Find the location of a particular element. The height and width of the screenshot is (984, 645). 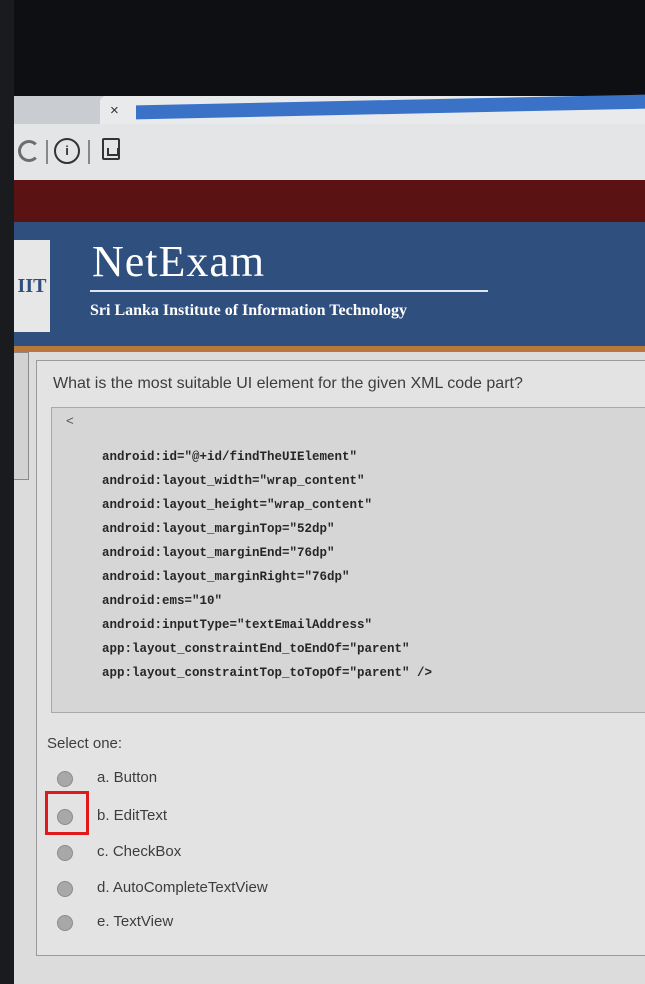

browser-toolbar: i is located at coordinates (329, 152).